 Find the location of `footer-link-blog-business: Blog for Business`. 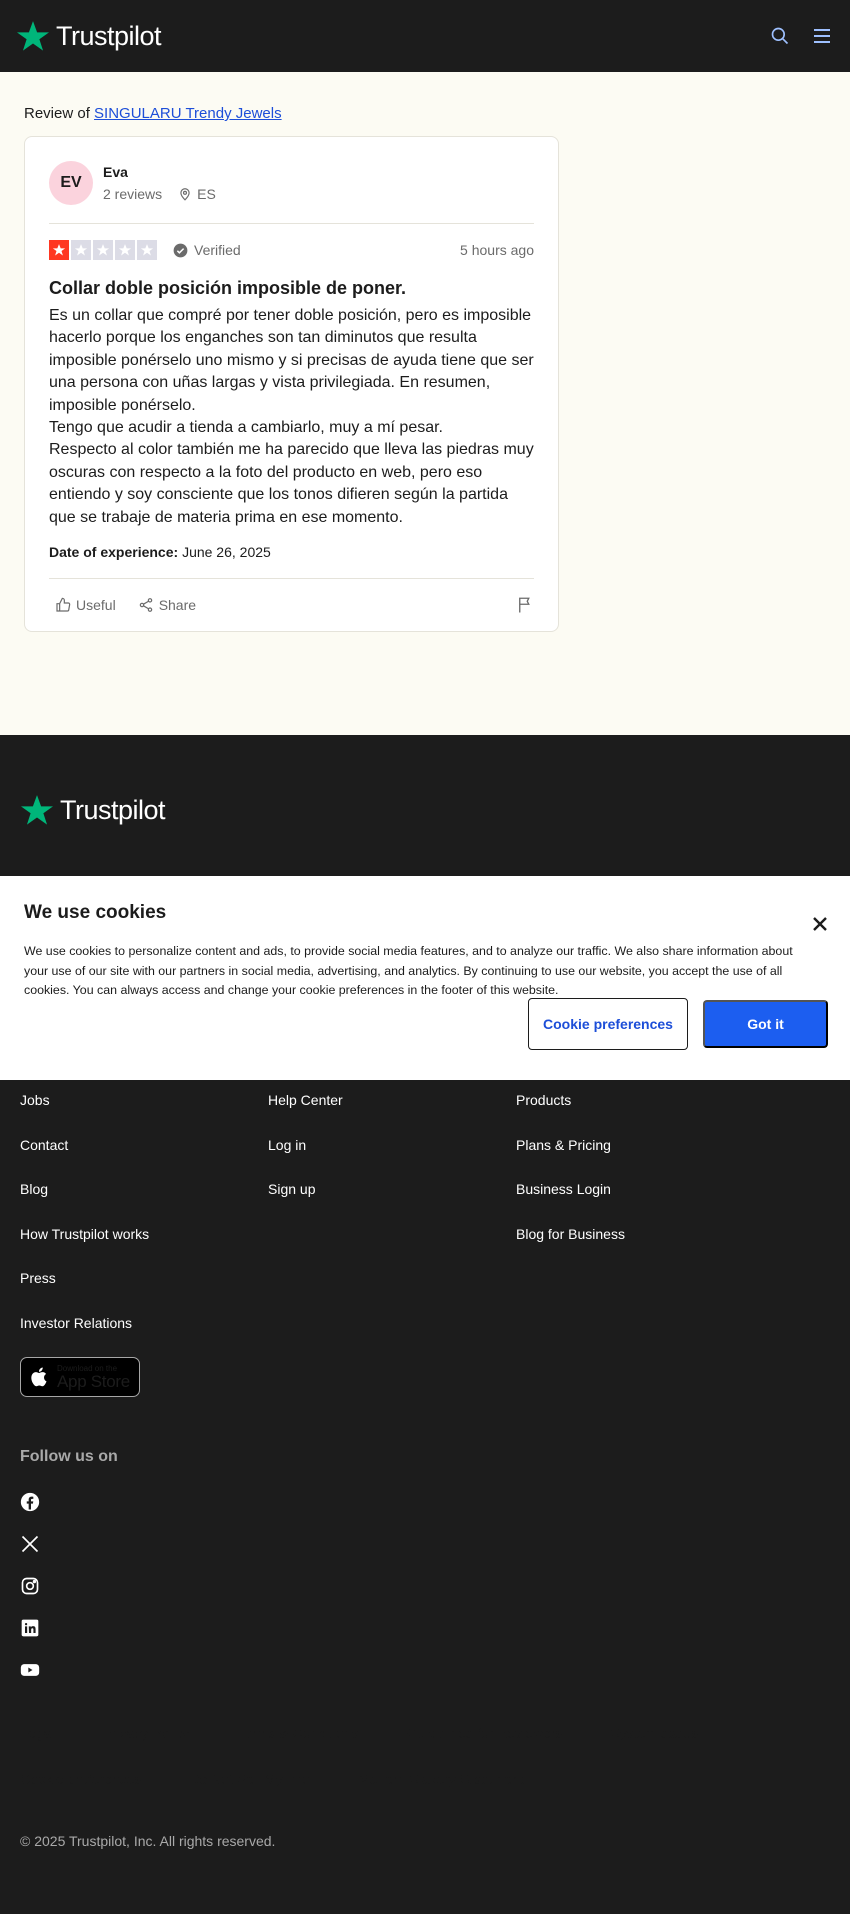

footer-link-blog-business: Blog for Business is located at coordinates (570, 1248).